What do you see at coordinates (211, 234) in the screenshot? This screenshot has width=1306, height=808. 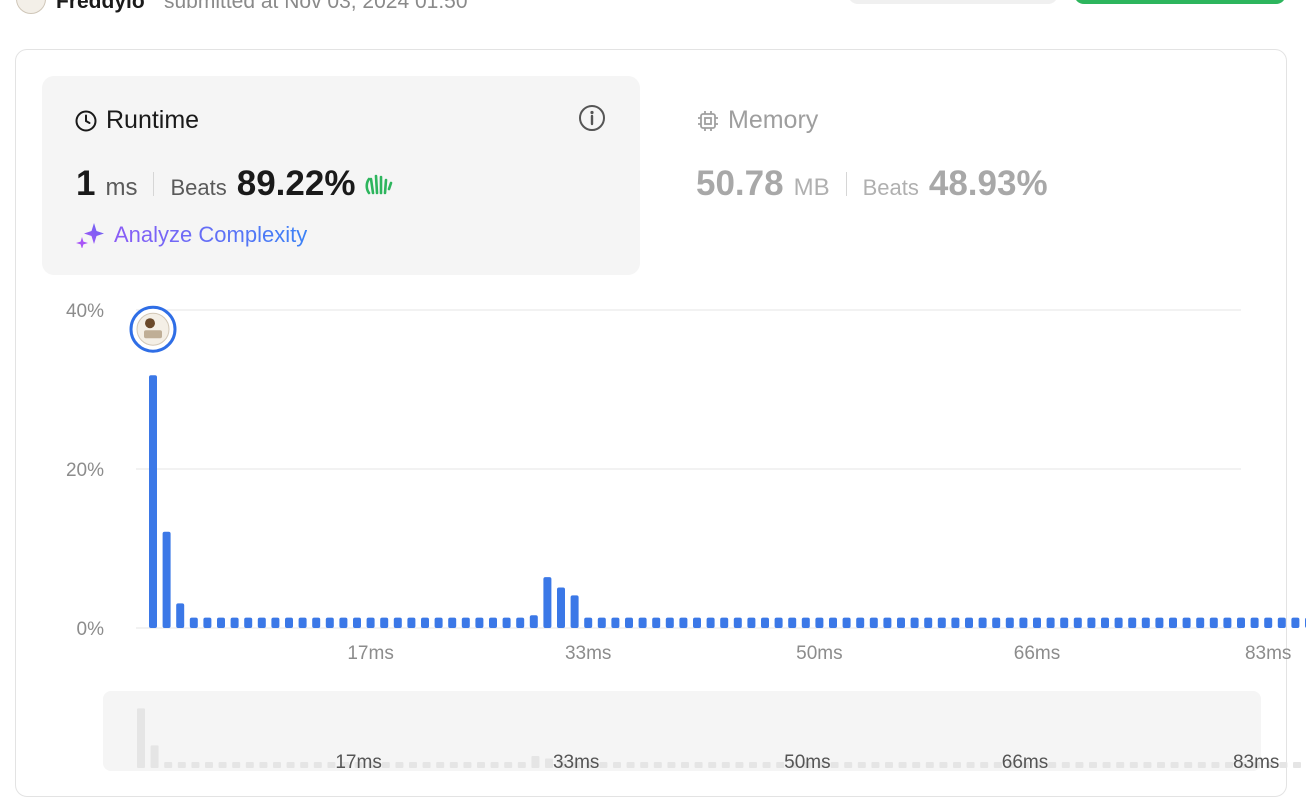 I see `analyze-complexity-label: Analyze Complexity` at bounding box center [211, 234].